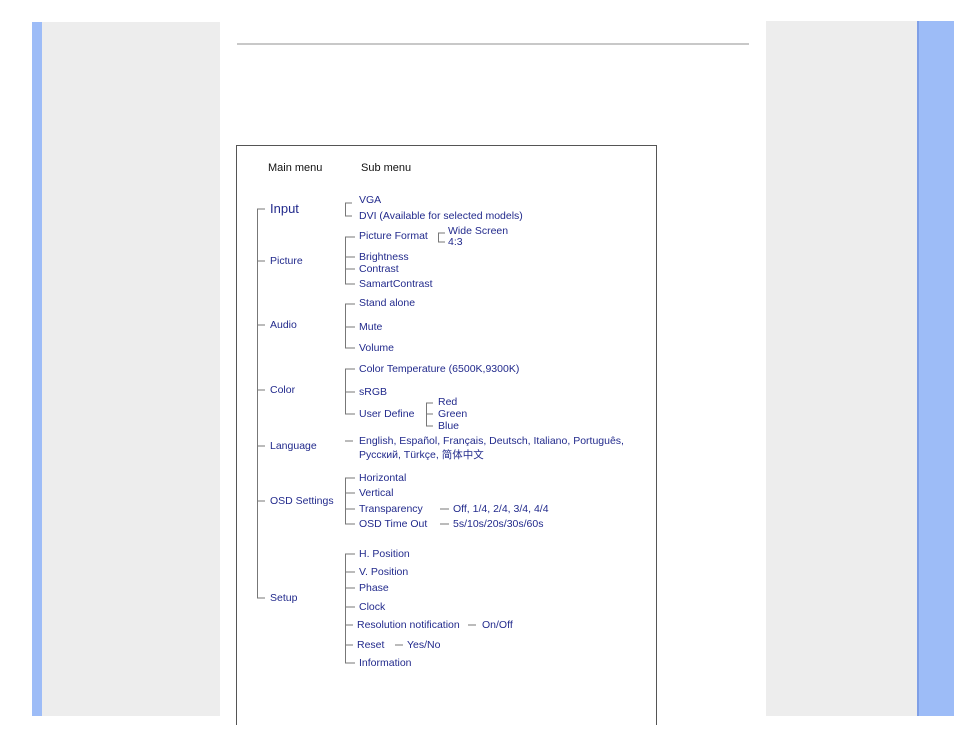  Describe the element at coordinates (283, 390) in the screenshot. I see `main-item-color: Color` at that location.